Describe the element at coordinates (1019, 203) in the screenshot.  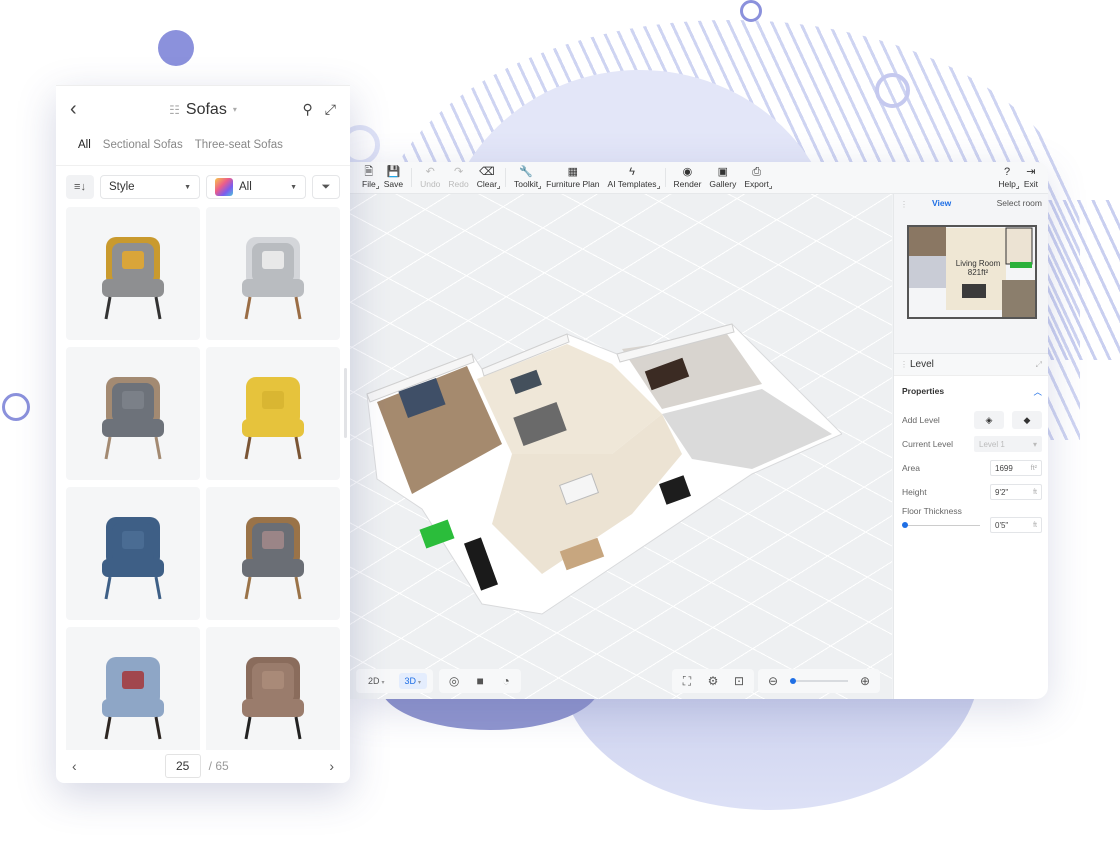
I see `select-room-button: Select room` at that location.